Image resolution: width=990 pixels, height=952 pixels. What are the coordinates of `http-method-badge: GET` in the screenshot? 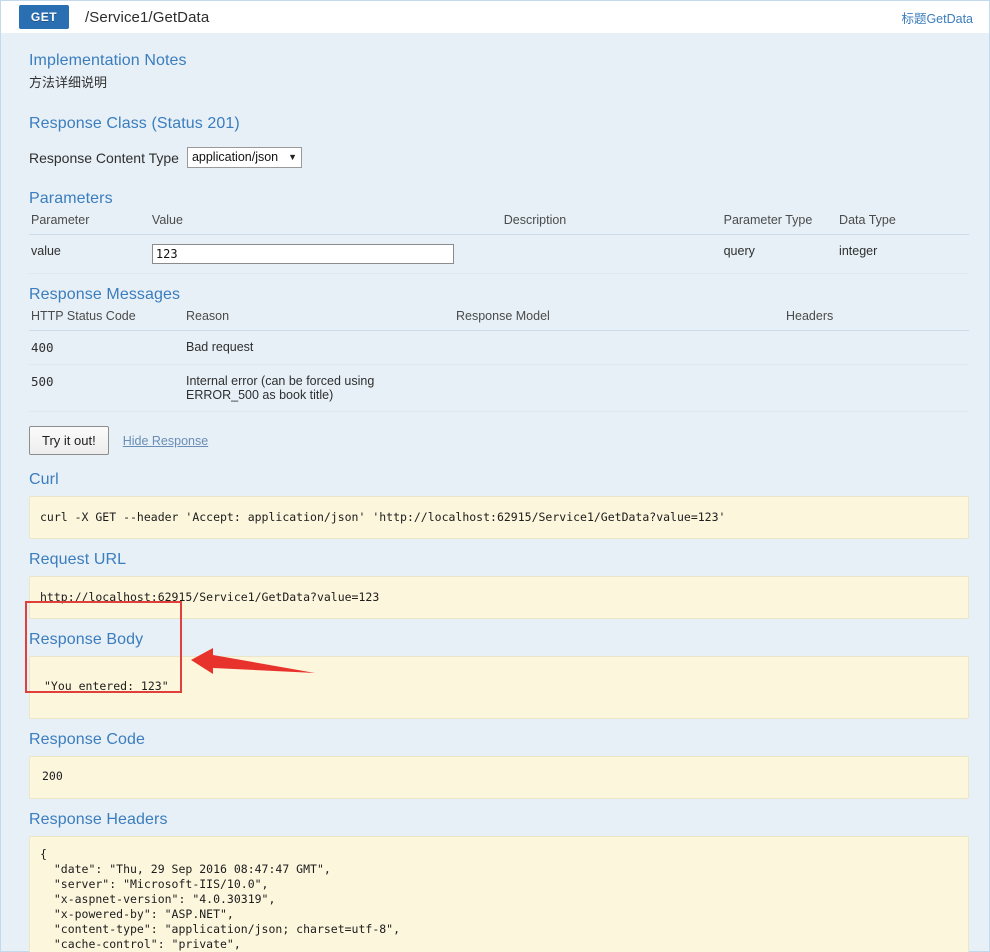 It's located at (44, 17).